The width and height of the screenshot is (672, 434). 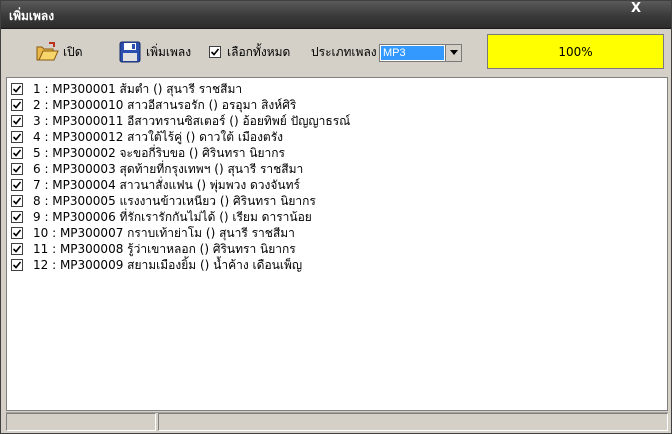 What do you see at coordinates (169, 51) in the screenshot?
I see `add-song-label: เพิ่มเพลง` at bounding box center [169, 51].